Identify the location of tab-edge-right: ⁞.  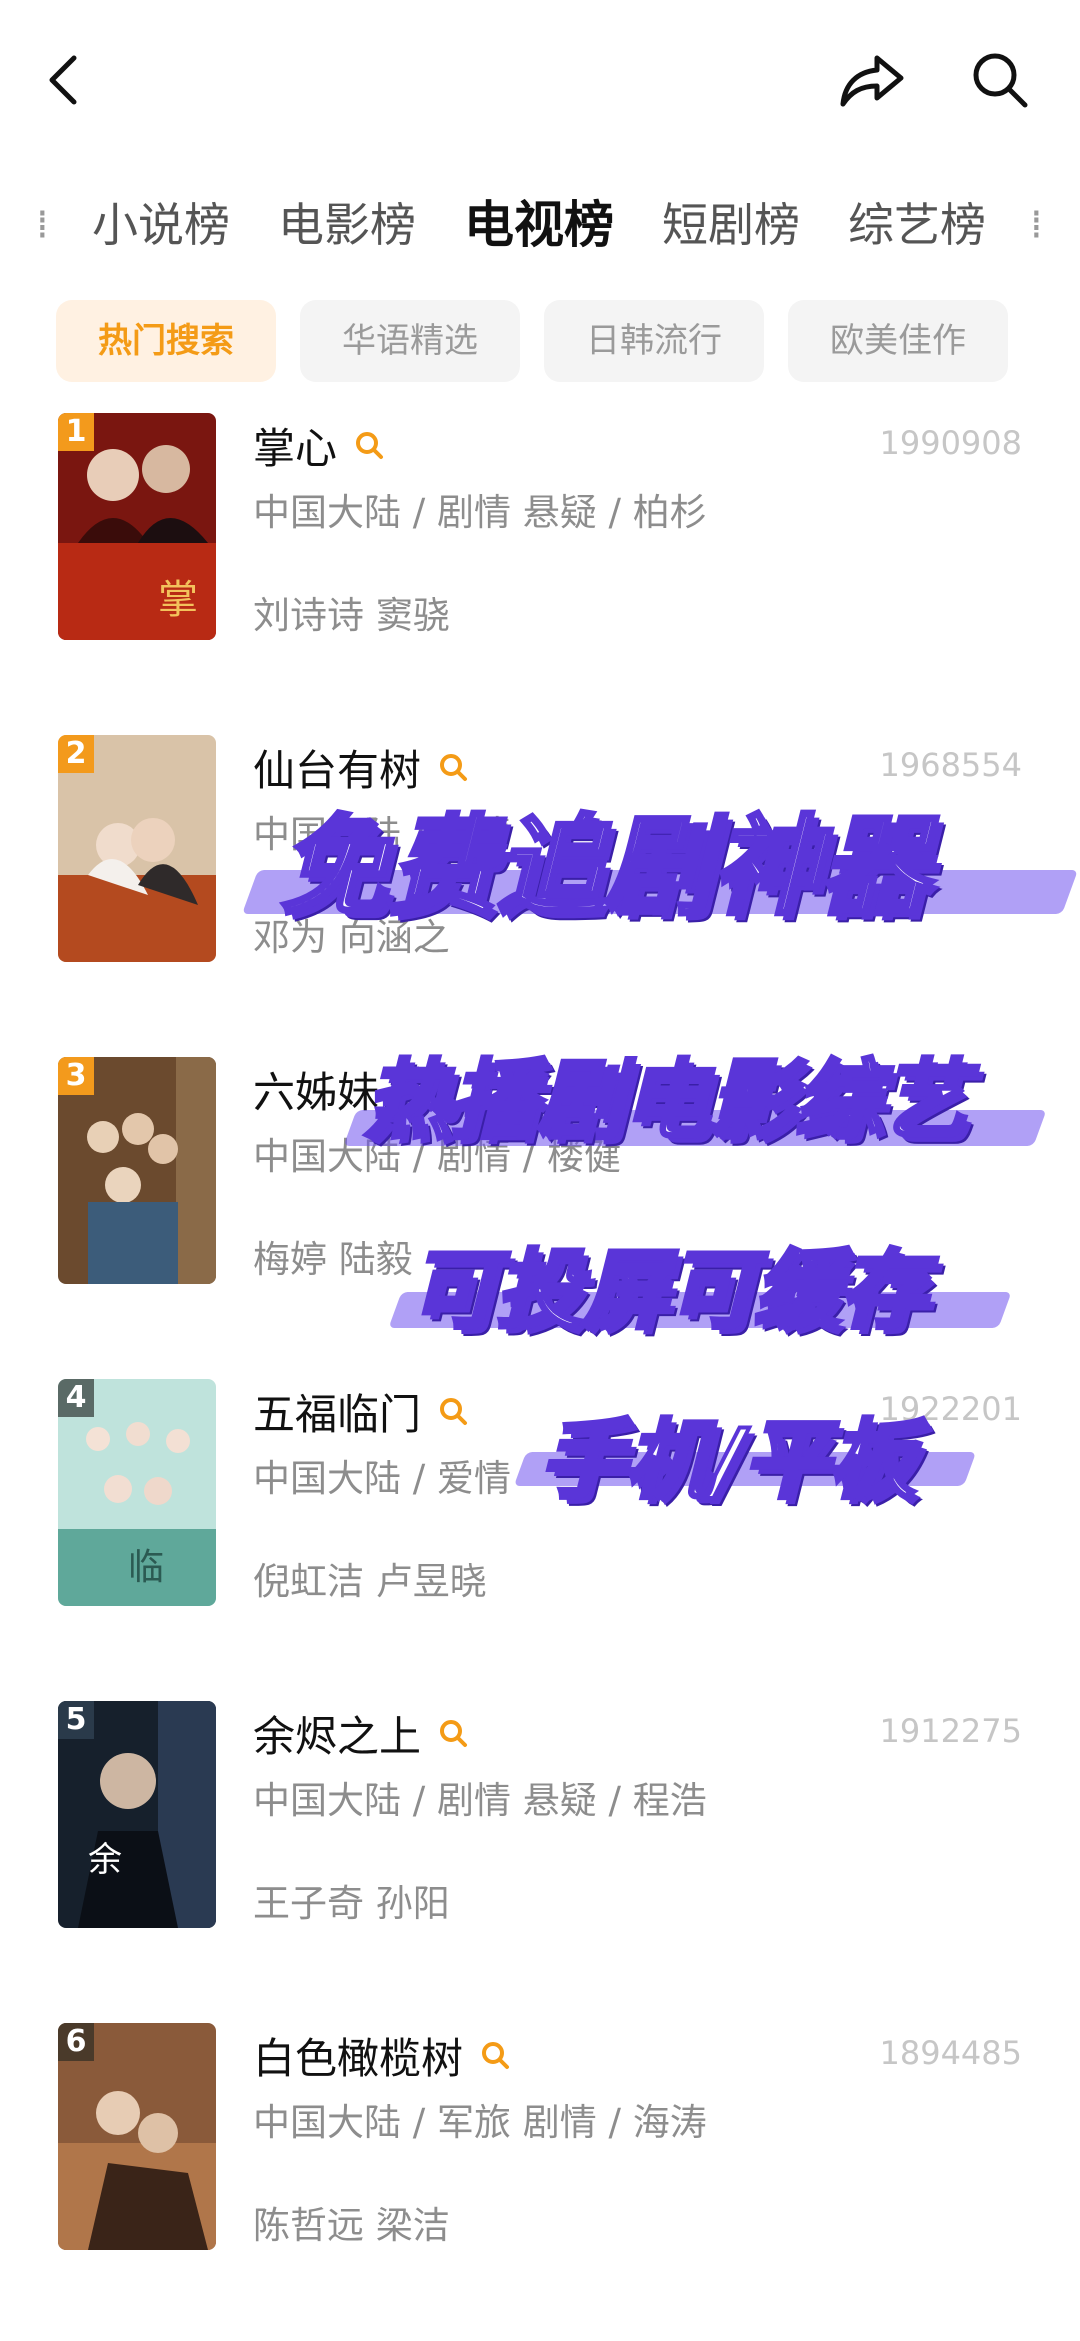
(1036, 225).